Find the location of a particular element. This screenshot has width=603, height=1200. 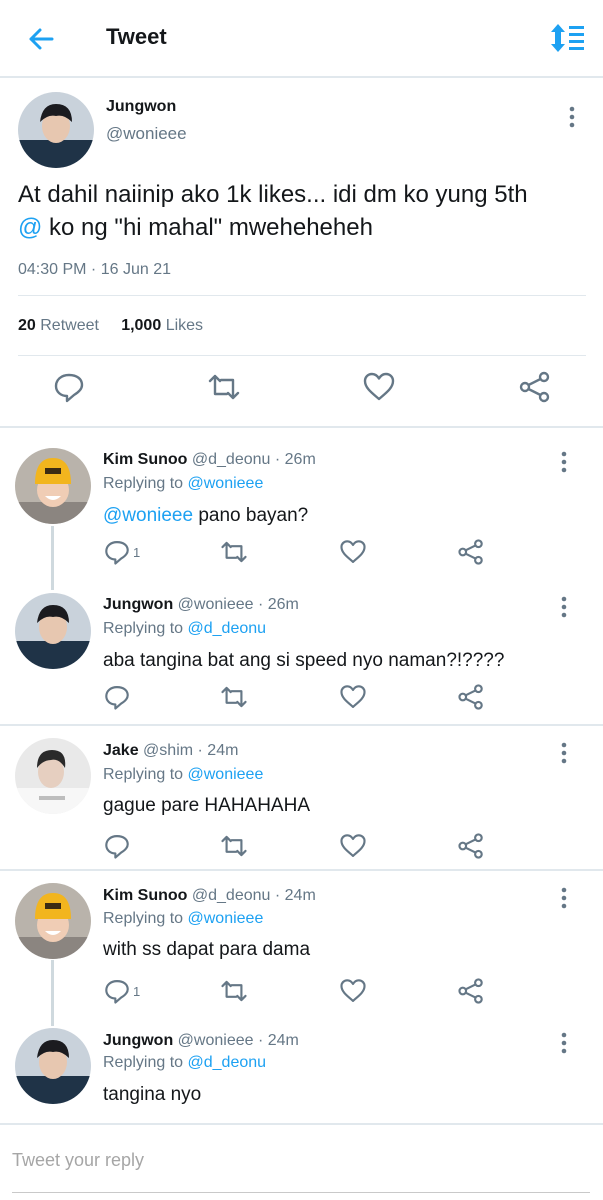

tweet-actions is located at coordinates (301, 392).